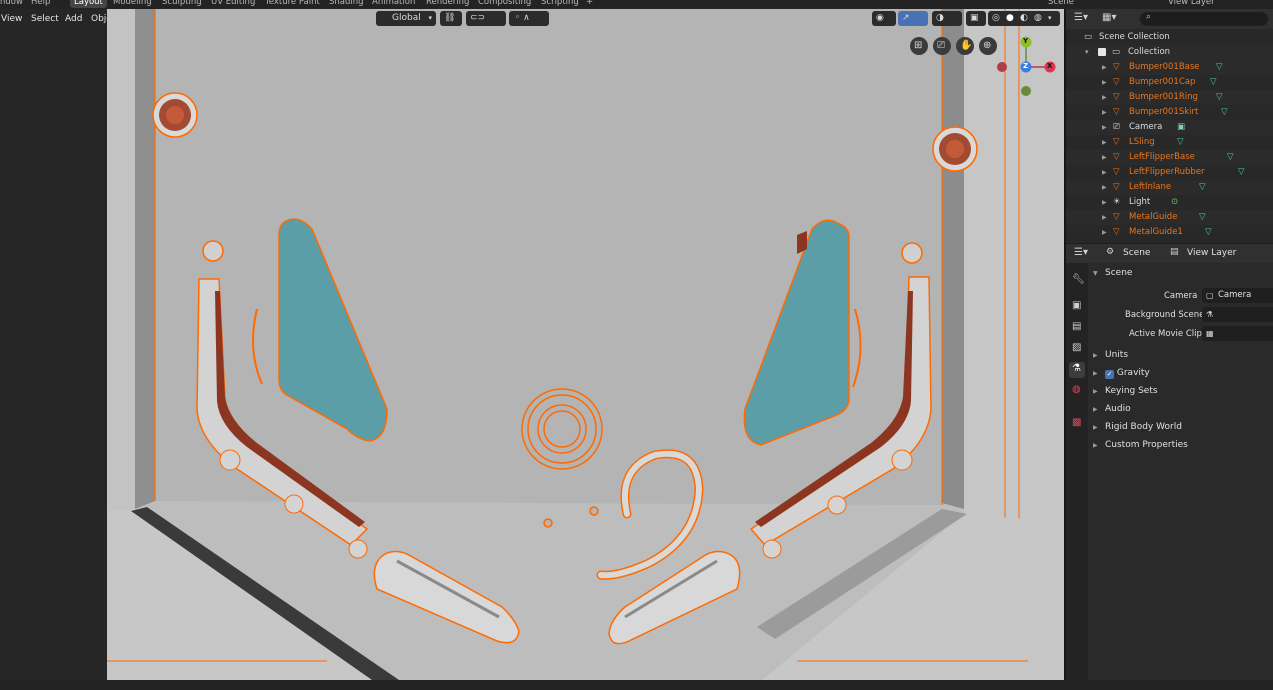 The height and width of the screenshot is (690, 1273). I want to click on selectability-button: ◉, so click(884, 18).